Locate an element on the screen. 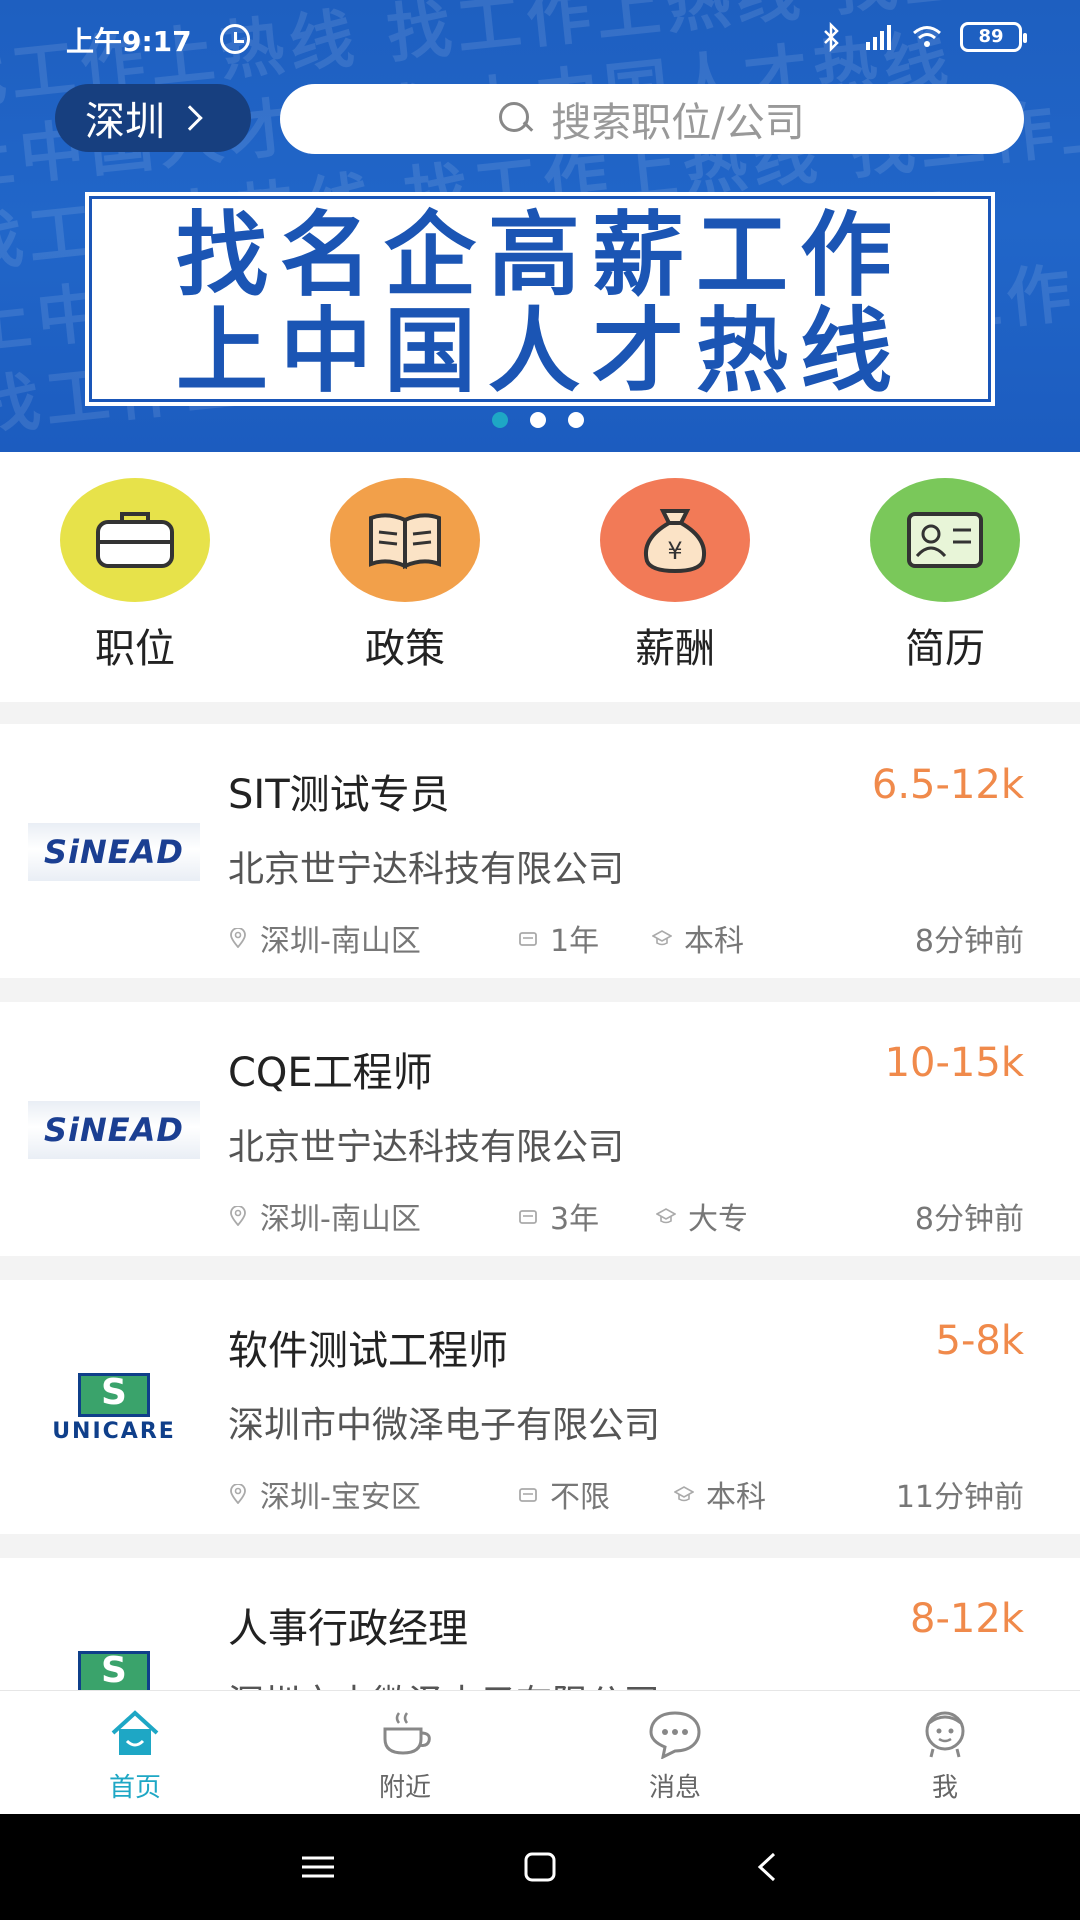 This screenshot has width=1080, height=1920. tab-label: 我 is located at coordinates (944, 1788).